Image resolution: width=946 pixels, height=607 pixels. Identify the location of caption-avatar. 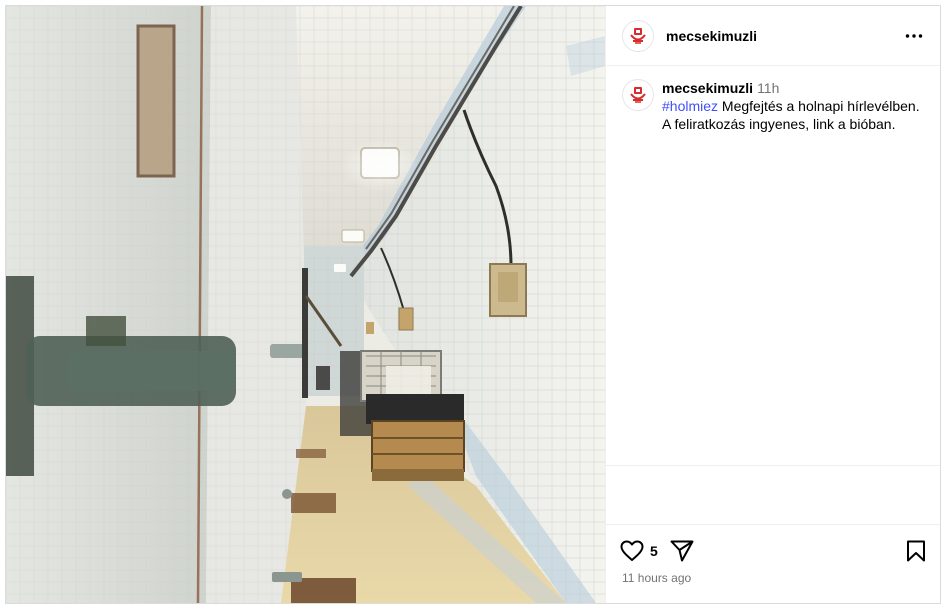
(638, 95).